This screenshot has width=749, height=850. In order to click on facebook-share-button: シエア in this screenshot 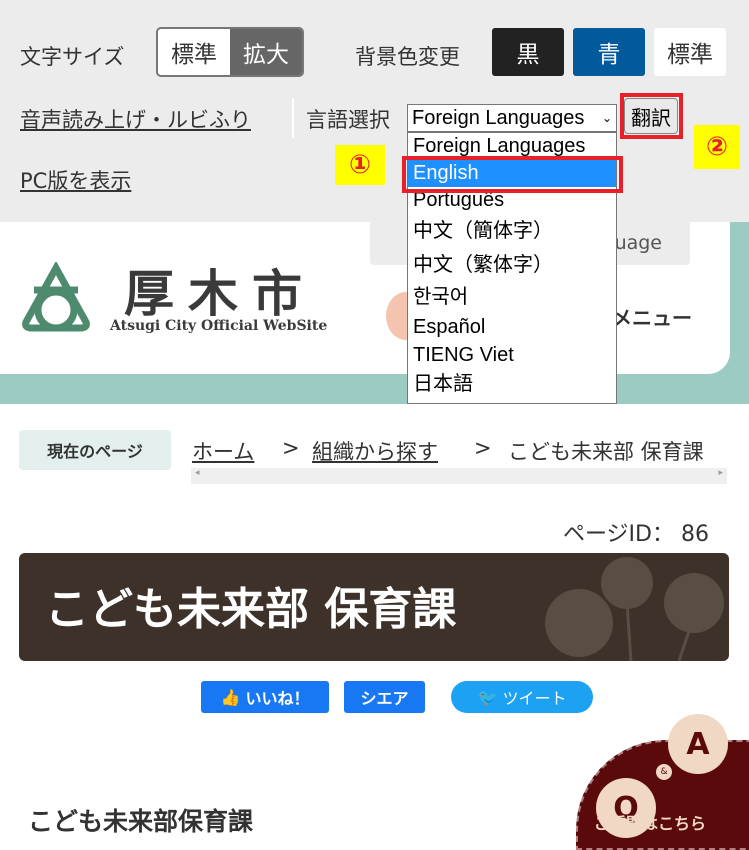, I will do `click(384, 697)`.